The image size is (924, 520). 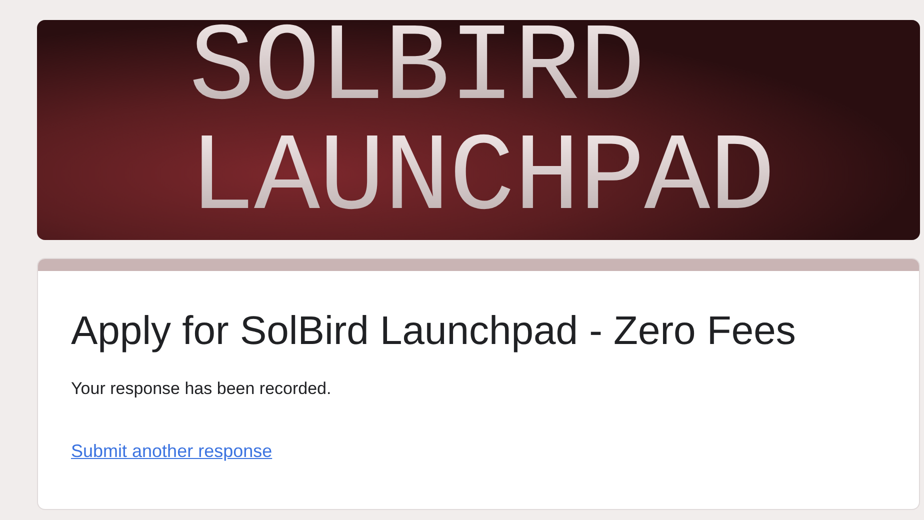 I want to click on form-title: Apply for SolBird Launchpad - Zero Fees, so click(x=433, y=331).